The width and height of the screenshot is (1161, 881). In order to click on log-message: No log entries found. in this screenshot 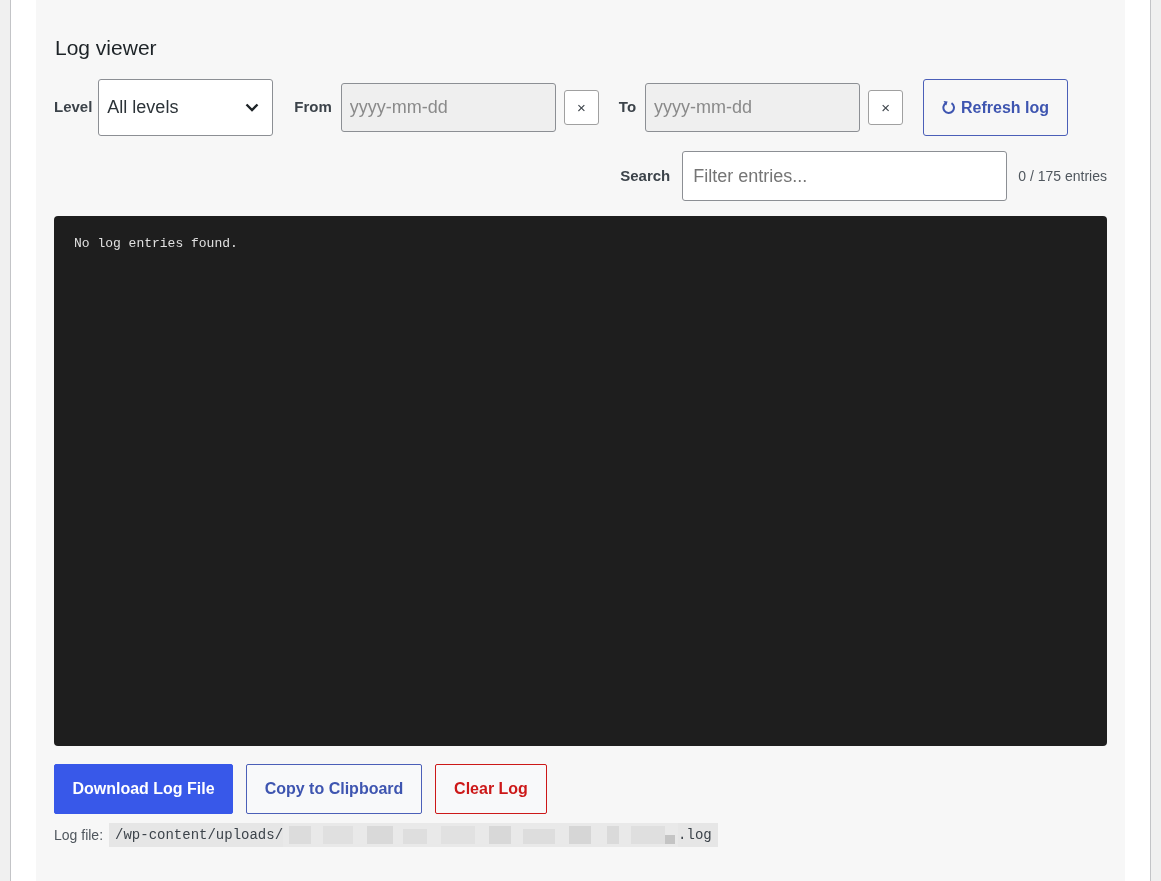, I will do `click(156, 243)`.